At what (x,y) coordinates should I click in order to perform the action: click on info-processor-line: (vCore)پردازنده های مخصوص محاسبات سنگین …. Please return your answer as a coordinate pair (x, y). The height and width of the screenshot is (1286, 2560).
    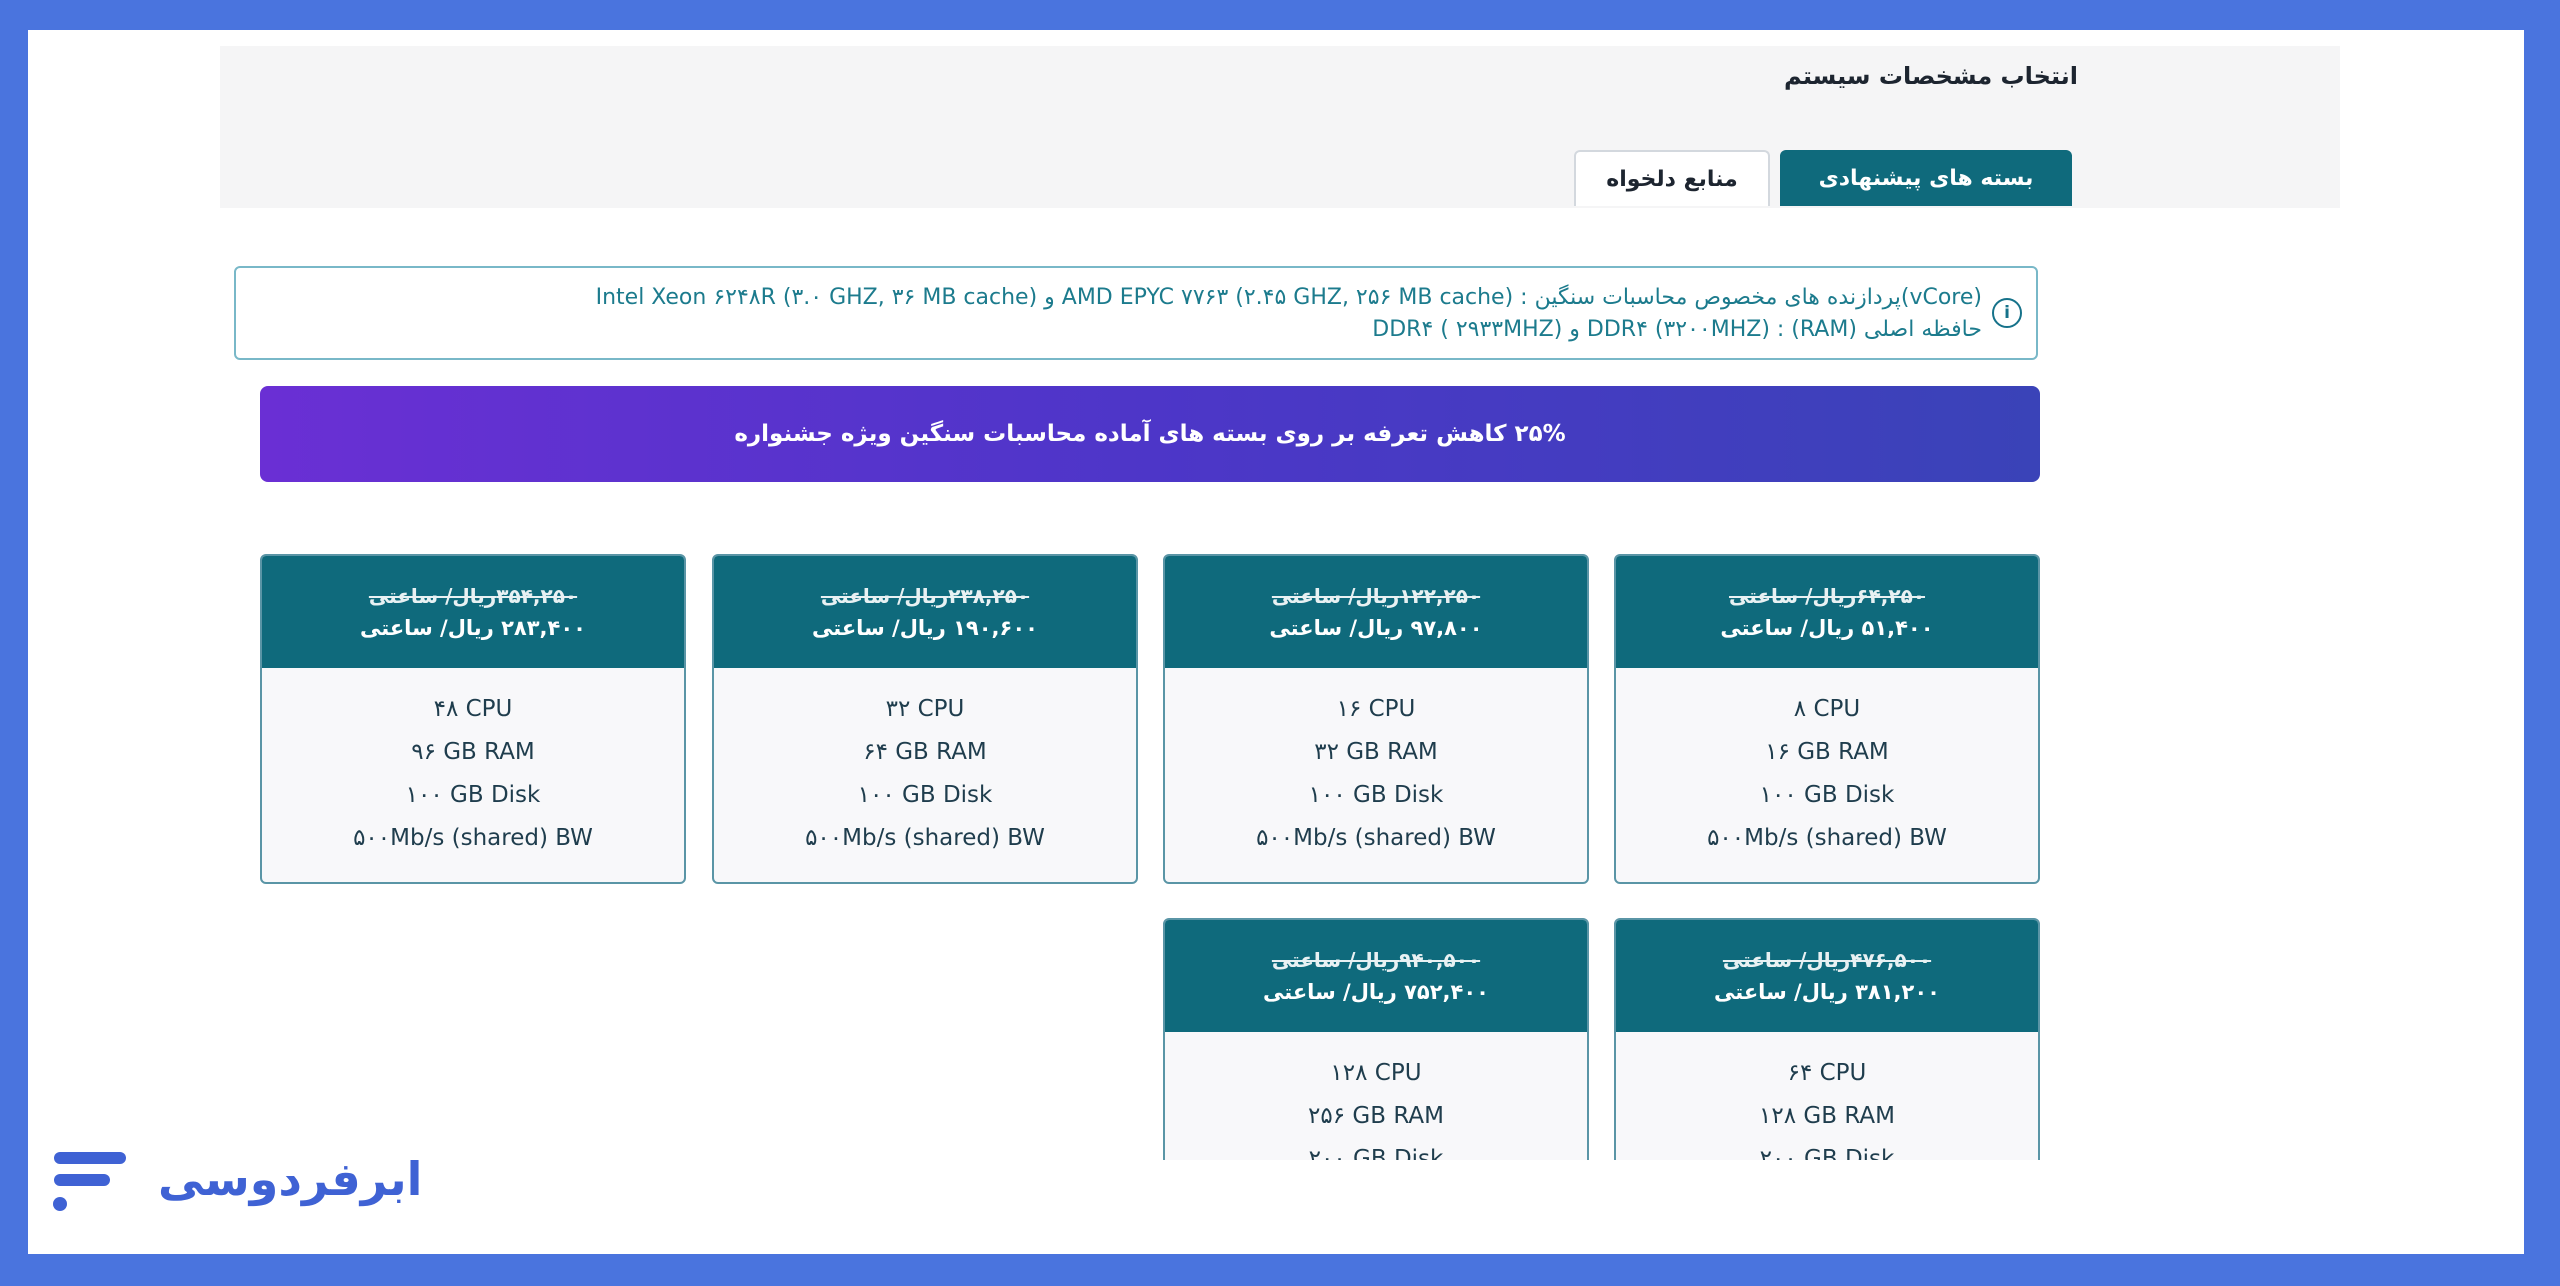
    Looking at the image, I should click on (1288, 297).